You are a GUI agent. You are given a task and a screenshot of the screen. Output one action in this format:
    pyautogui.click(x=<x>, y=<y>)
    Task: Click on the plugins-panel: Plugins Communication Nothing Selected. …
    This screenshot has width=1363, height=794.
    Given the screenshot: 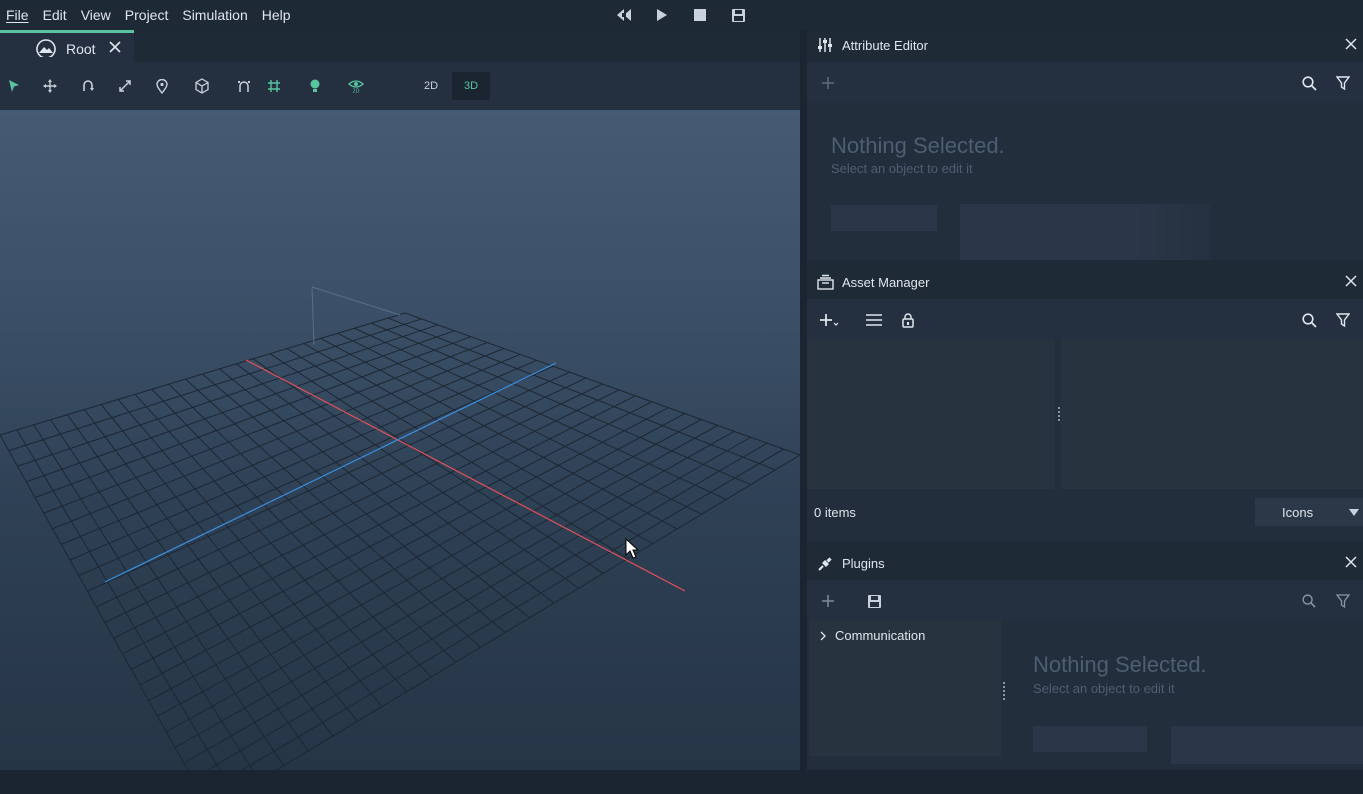 What is the action you would take?
    pyautogui.click(x=1085, y=659)
    